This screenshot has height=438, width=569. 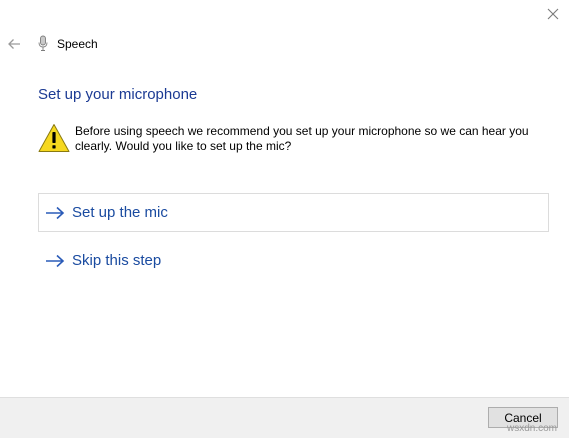 I want to click on microphone-icon, so click(x=43, y=43).